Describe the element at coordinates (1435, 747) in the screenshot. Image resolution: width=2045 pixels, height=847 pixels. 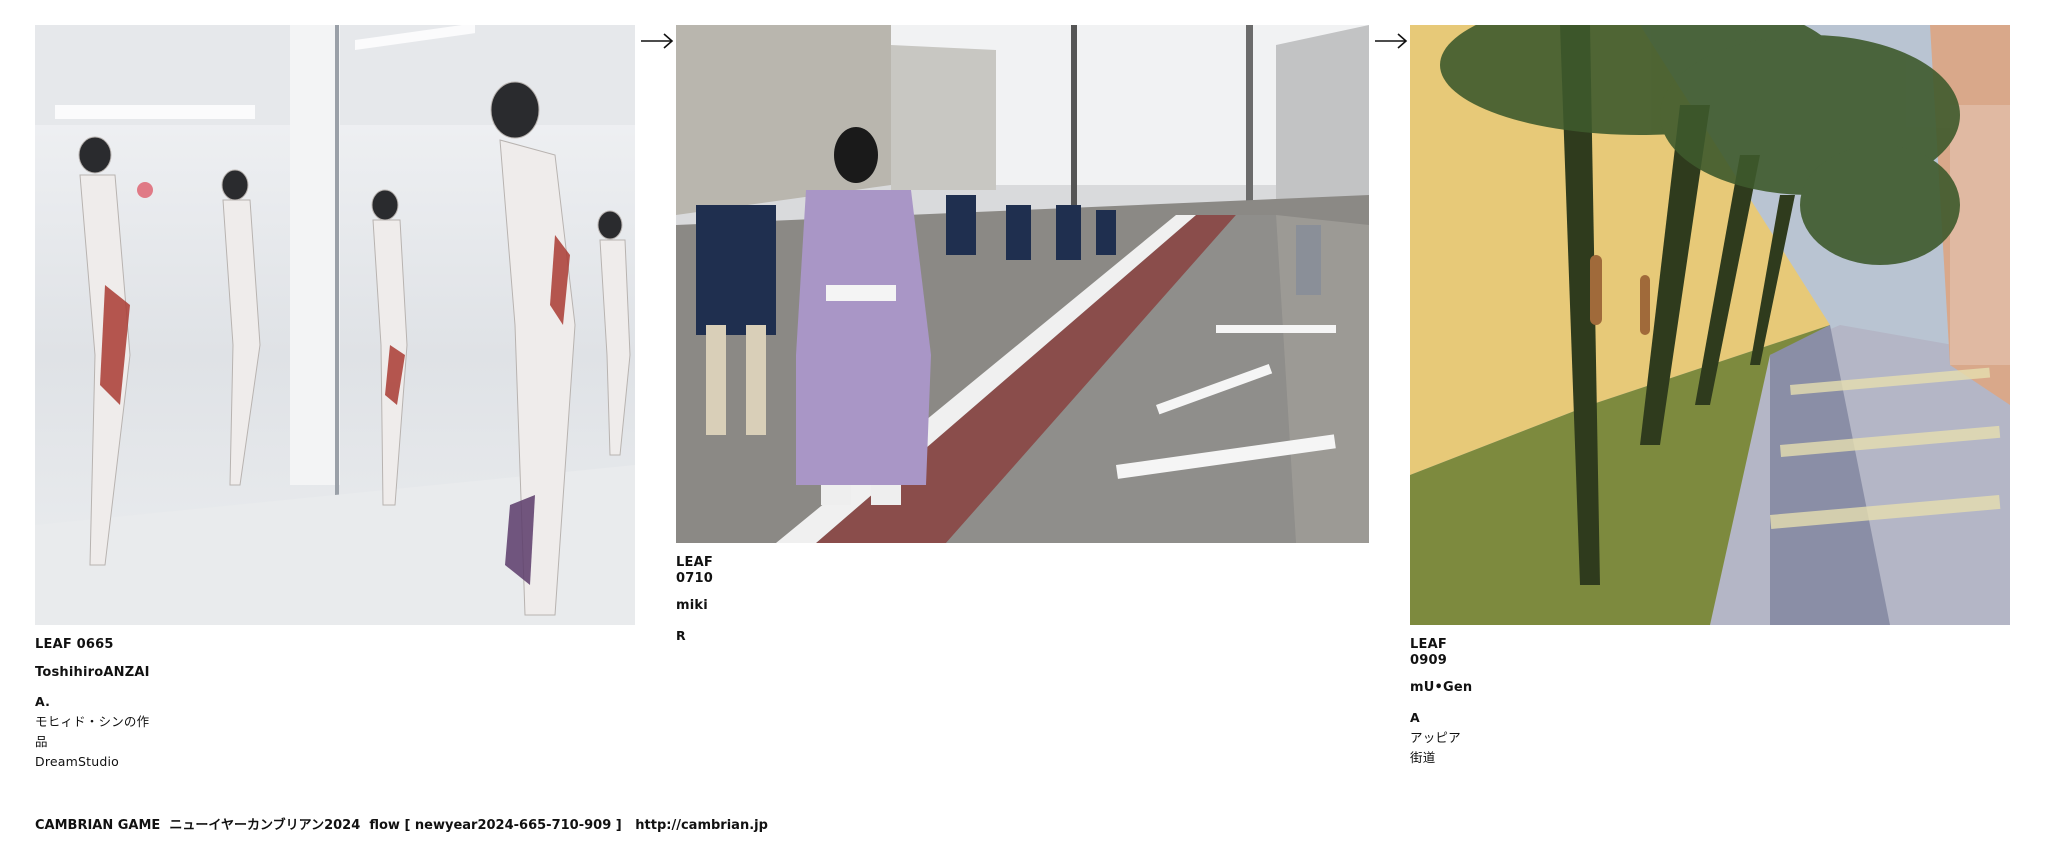
I see `leaf-note: アッピア街道` at that location.